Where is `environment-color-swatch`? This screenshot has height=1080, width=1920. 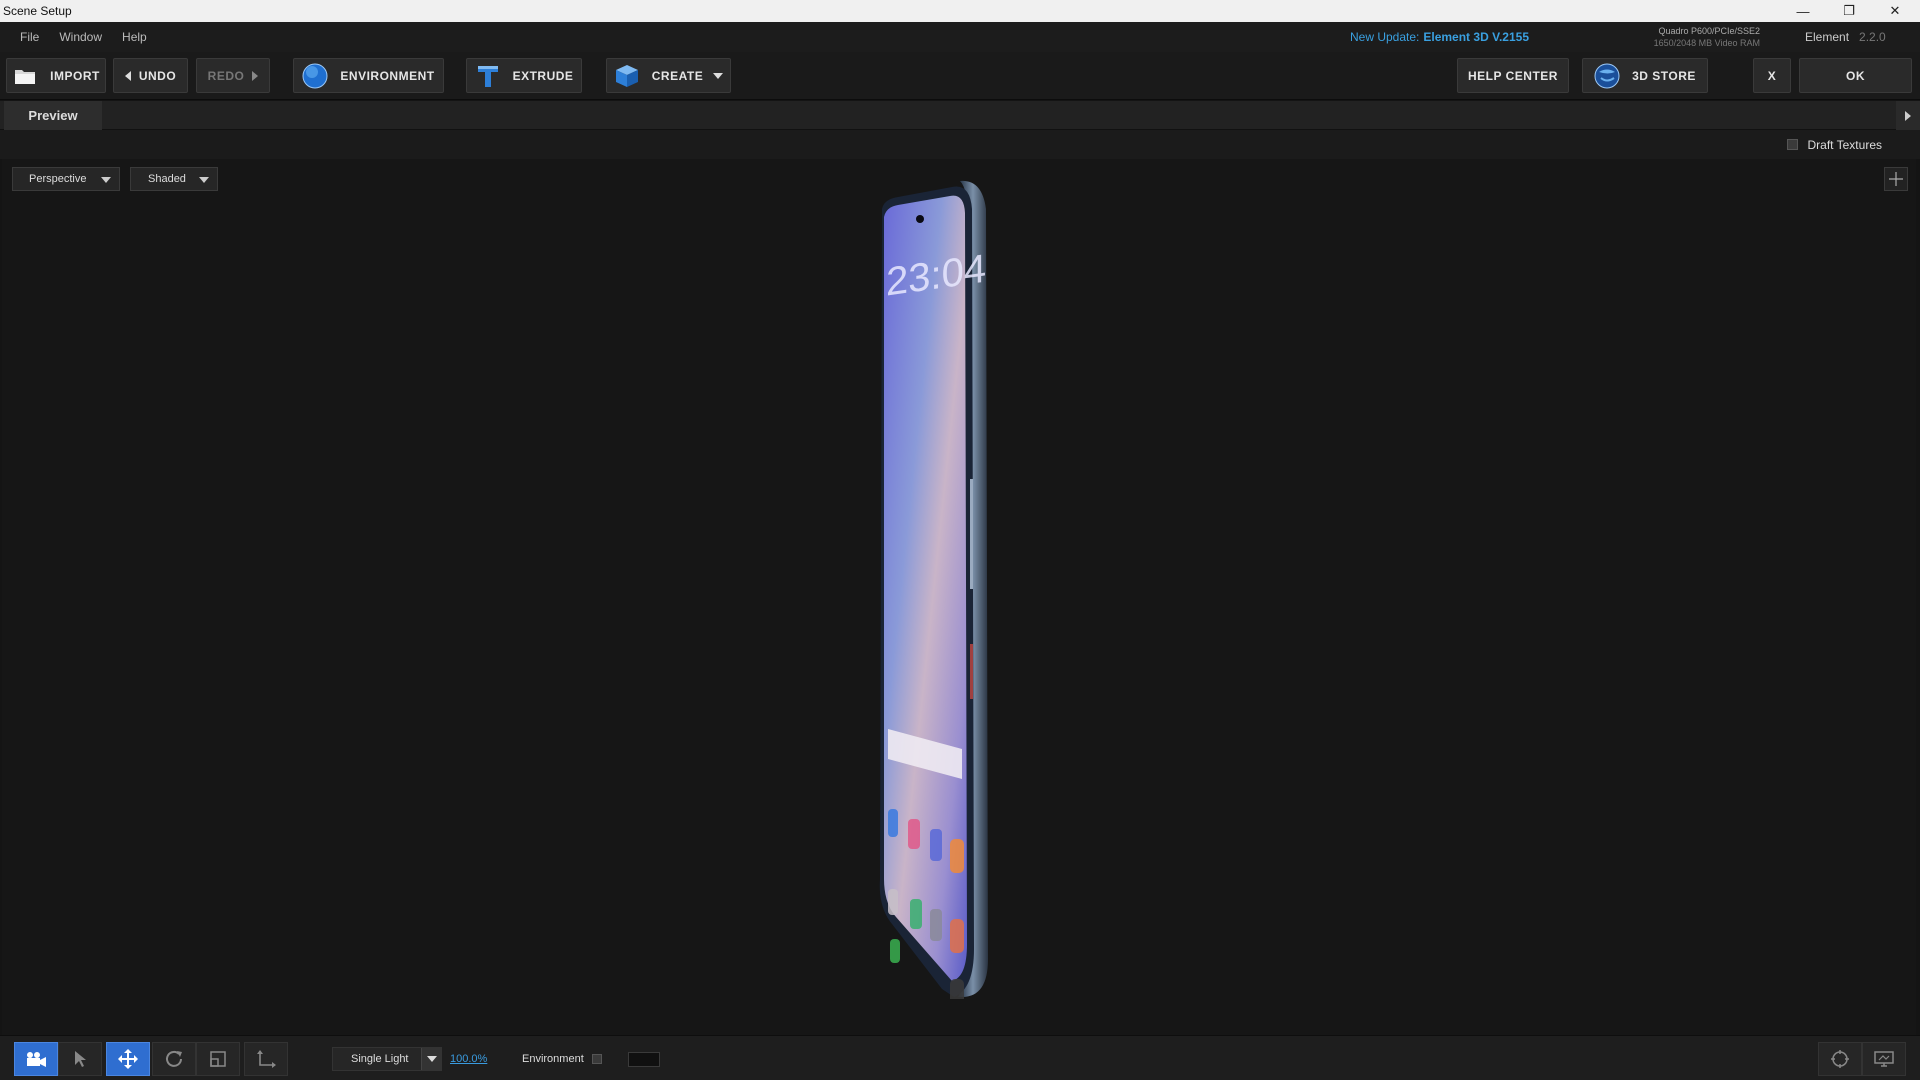
environment-color-swatch is located at coordinates (644, 1059).